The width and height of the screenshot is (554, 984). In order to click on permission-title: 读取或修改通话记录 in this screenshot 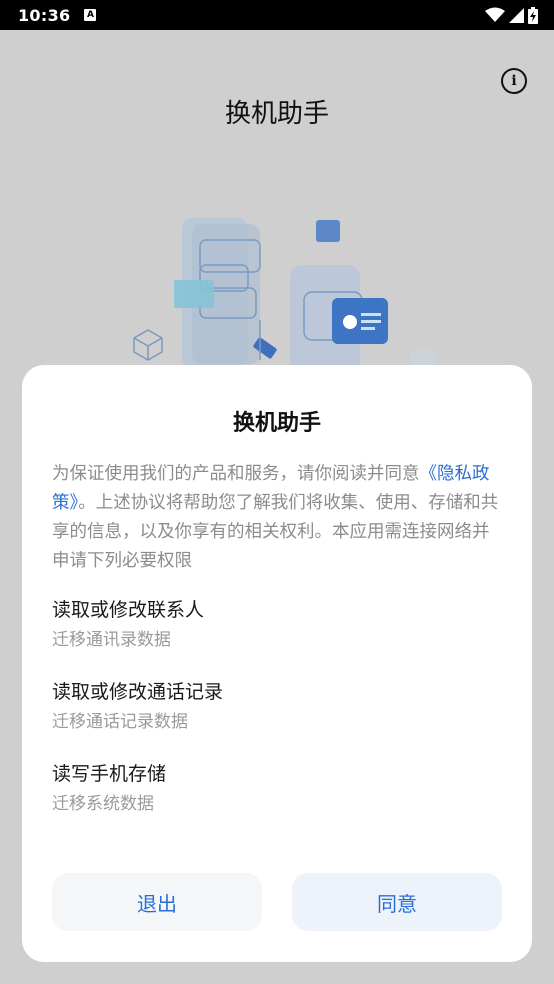, I will do `click(138, 692)`.